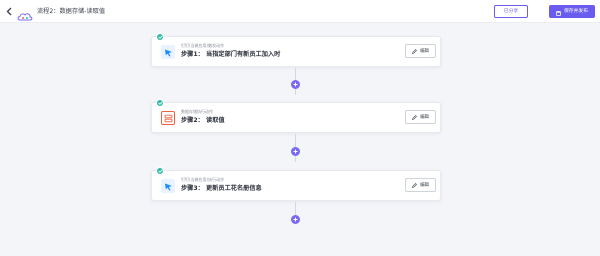 Image resolution: width=600 pixels, height=256 pixels. What do you see at coordinates (558, 12) in the screenshot?
I see `save-icon` at bounding box center [558, 12].